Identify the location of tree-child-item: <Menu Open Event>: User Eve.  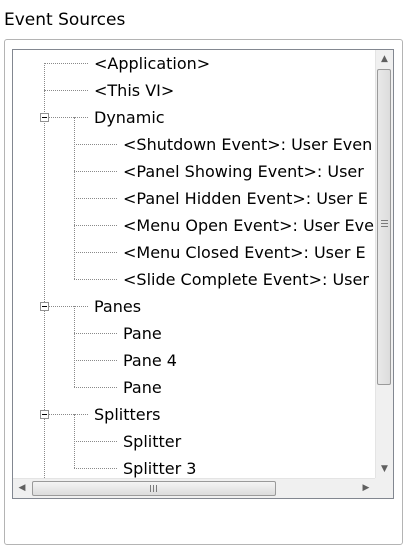
(194, 225).